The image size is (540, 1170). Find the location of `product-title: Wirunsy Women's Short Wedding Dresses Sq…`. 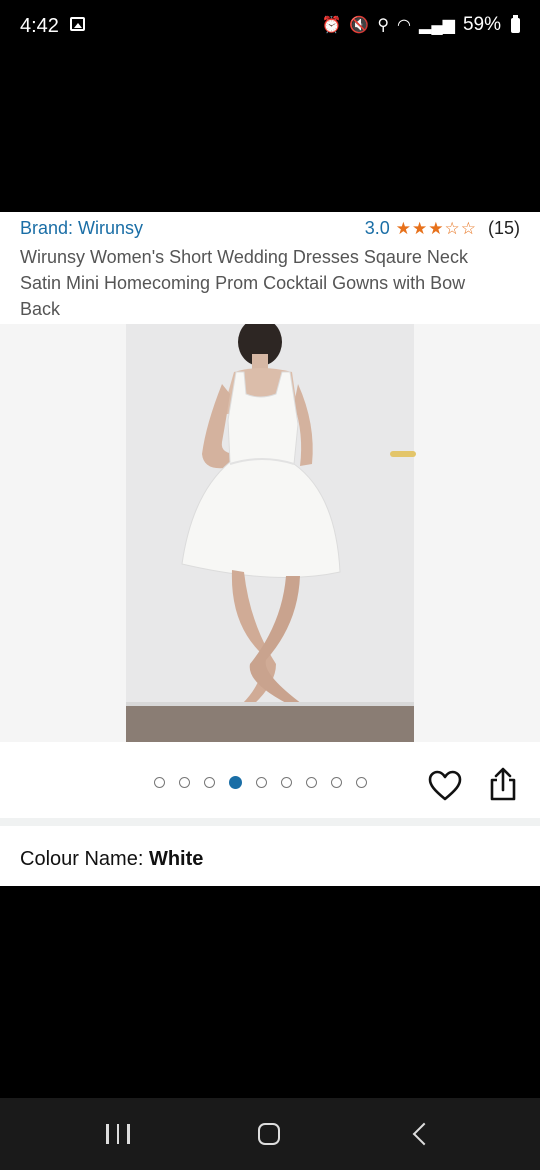

product-title: Wirunsy Women's Short Wedding Dresses Sq… is located at coordinates (244, 283).